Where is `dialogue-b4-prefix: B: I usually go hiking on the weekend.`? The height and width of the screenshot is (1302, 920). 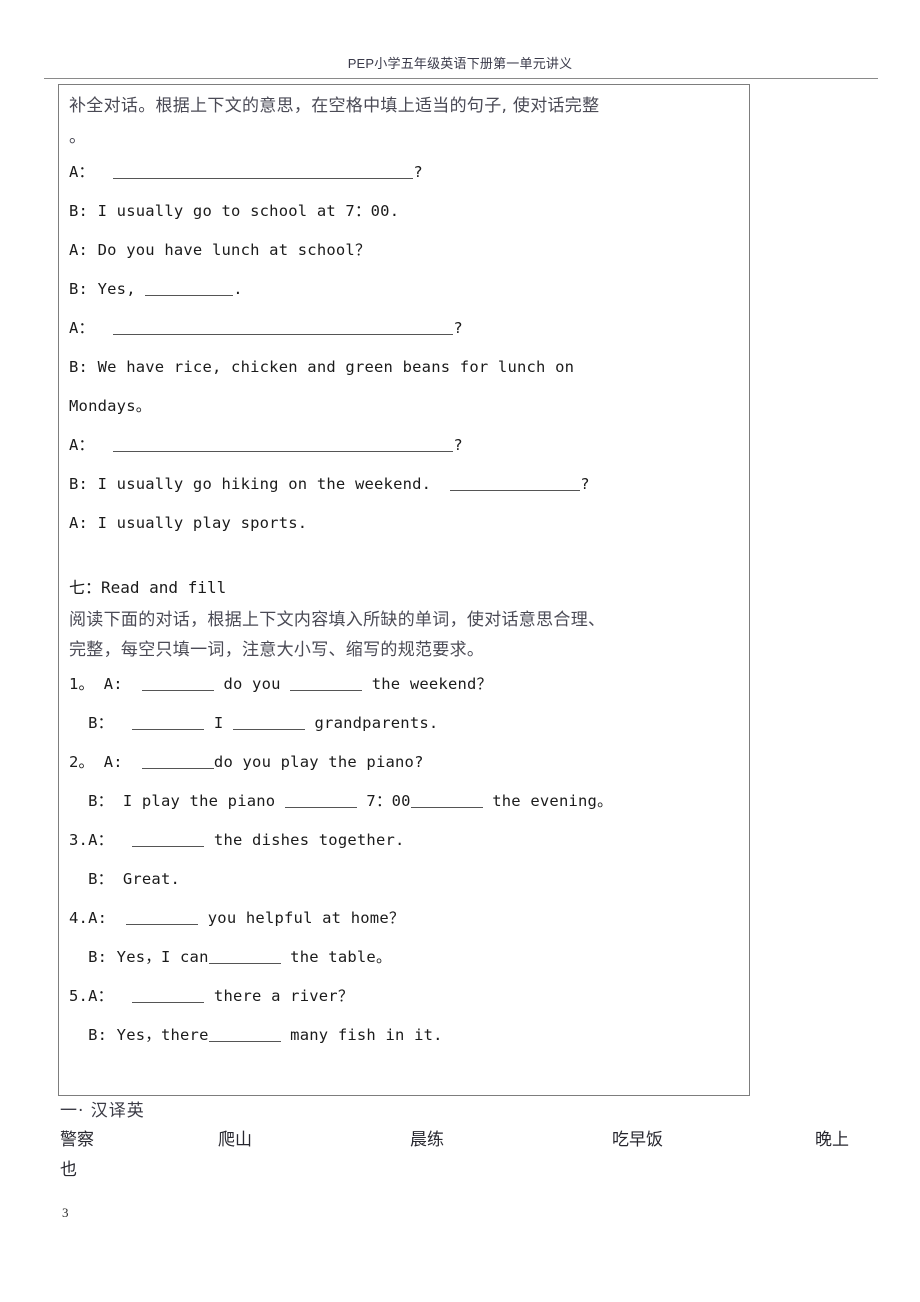
dialogue-b4-prefix: B: I usually go hiking on the weekend. is located at coordinates (260, 484).